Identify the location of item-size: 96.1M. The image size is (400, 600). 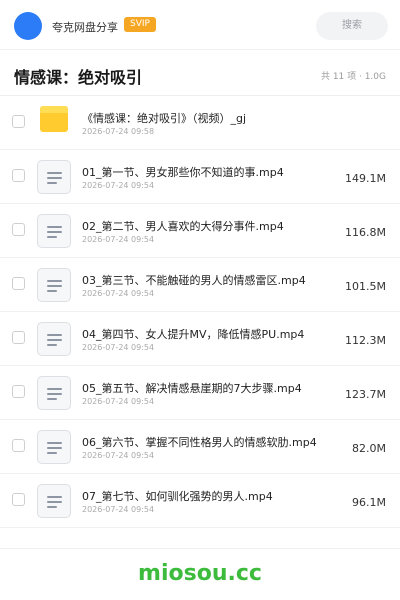
(369, 502).